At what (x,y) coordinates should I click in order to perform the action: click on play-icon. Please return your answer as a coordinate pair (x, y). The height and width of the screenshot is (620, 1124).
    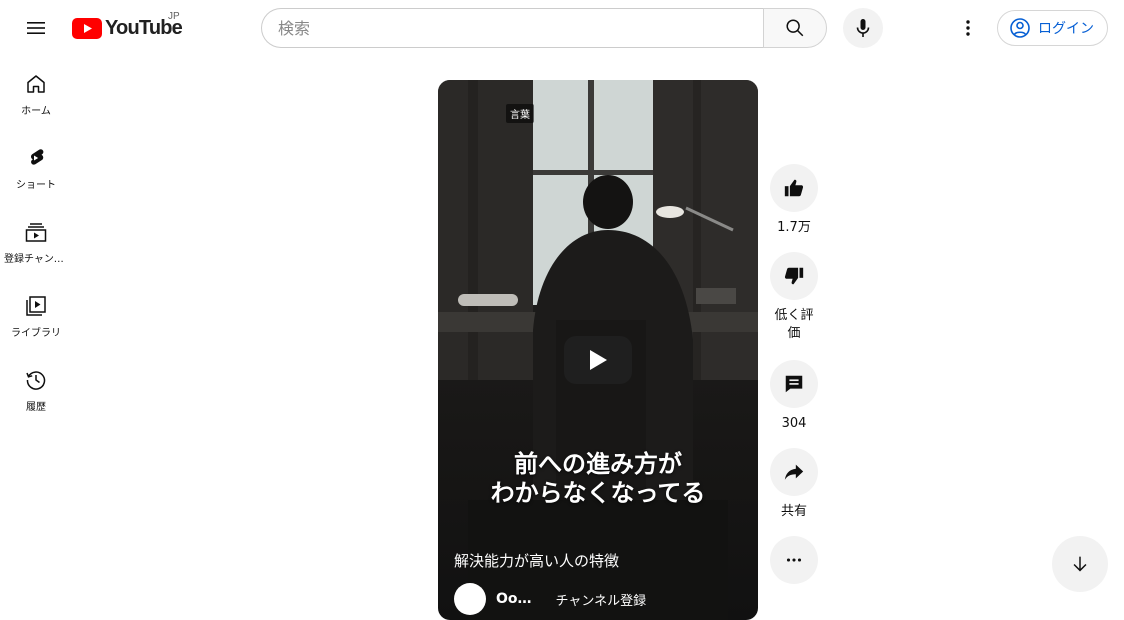
    Looking at the image, I should click on (598, 360).